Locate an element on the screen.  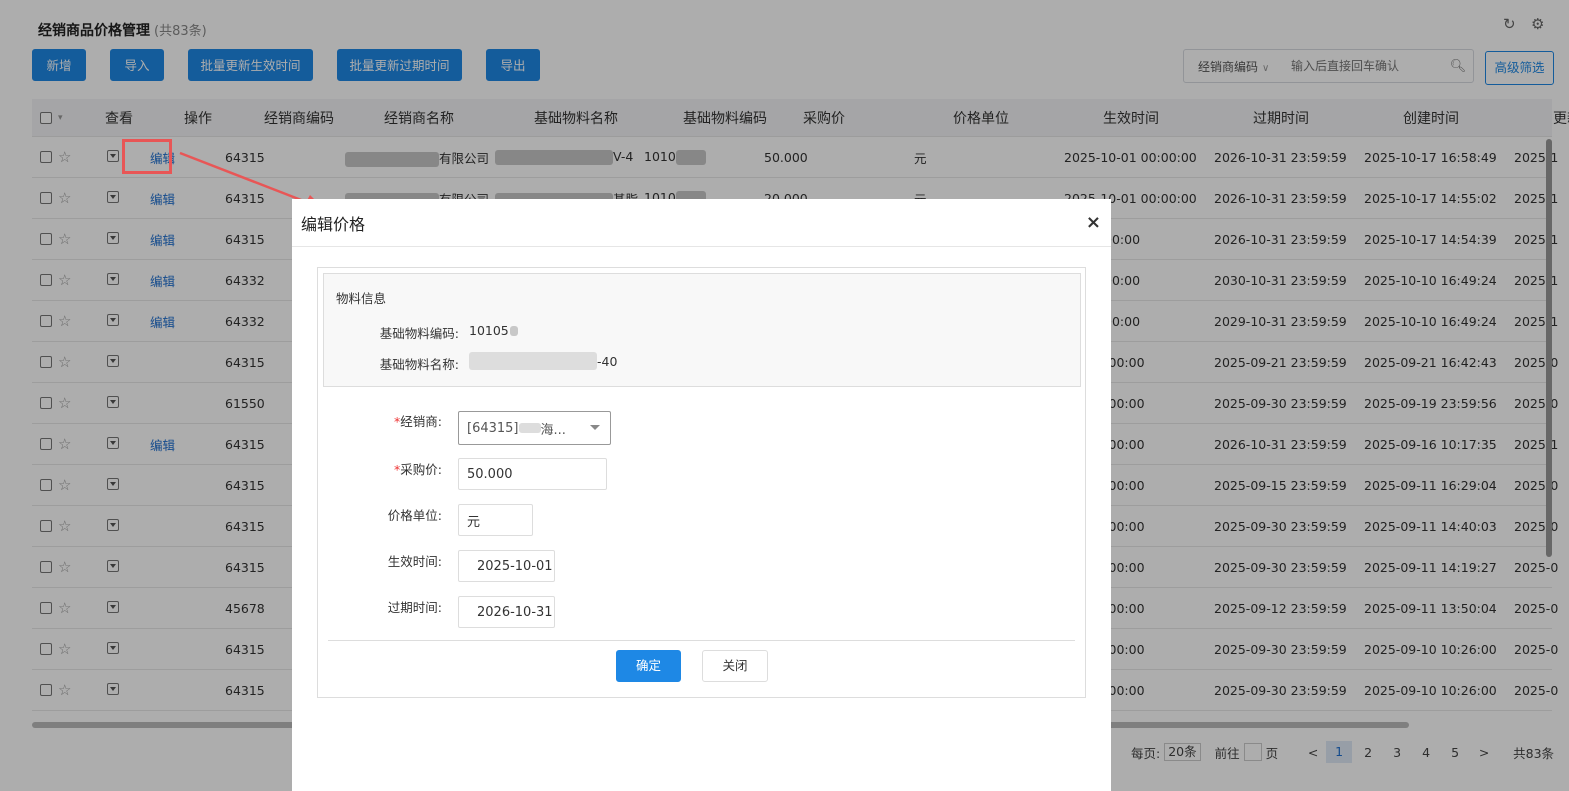
dealer-label: *经销商: is located at coordinates (418, 421).